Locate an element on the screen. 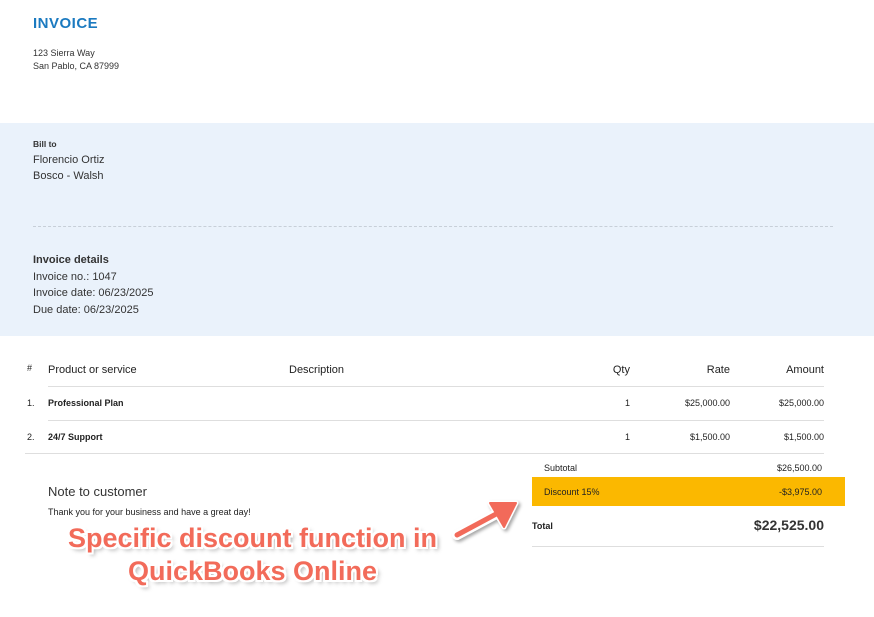  row-rate: $25,000.00 is located at coordinates (707, 403).